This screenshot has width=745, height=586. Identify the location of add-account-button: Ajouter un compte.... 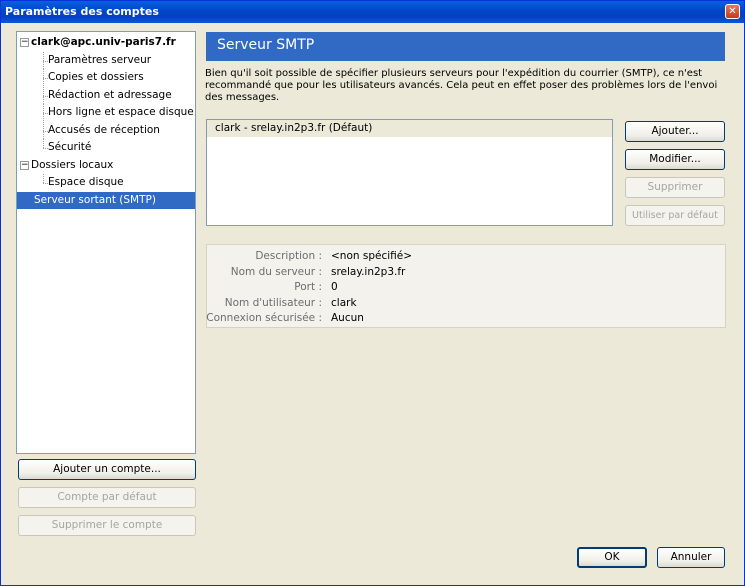
(107, 469).